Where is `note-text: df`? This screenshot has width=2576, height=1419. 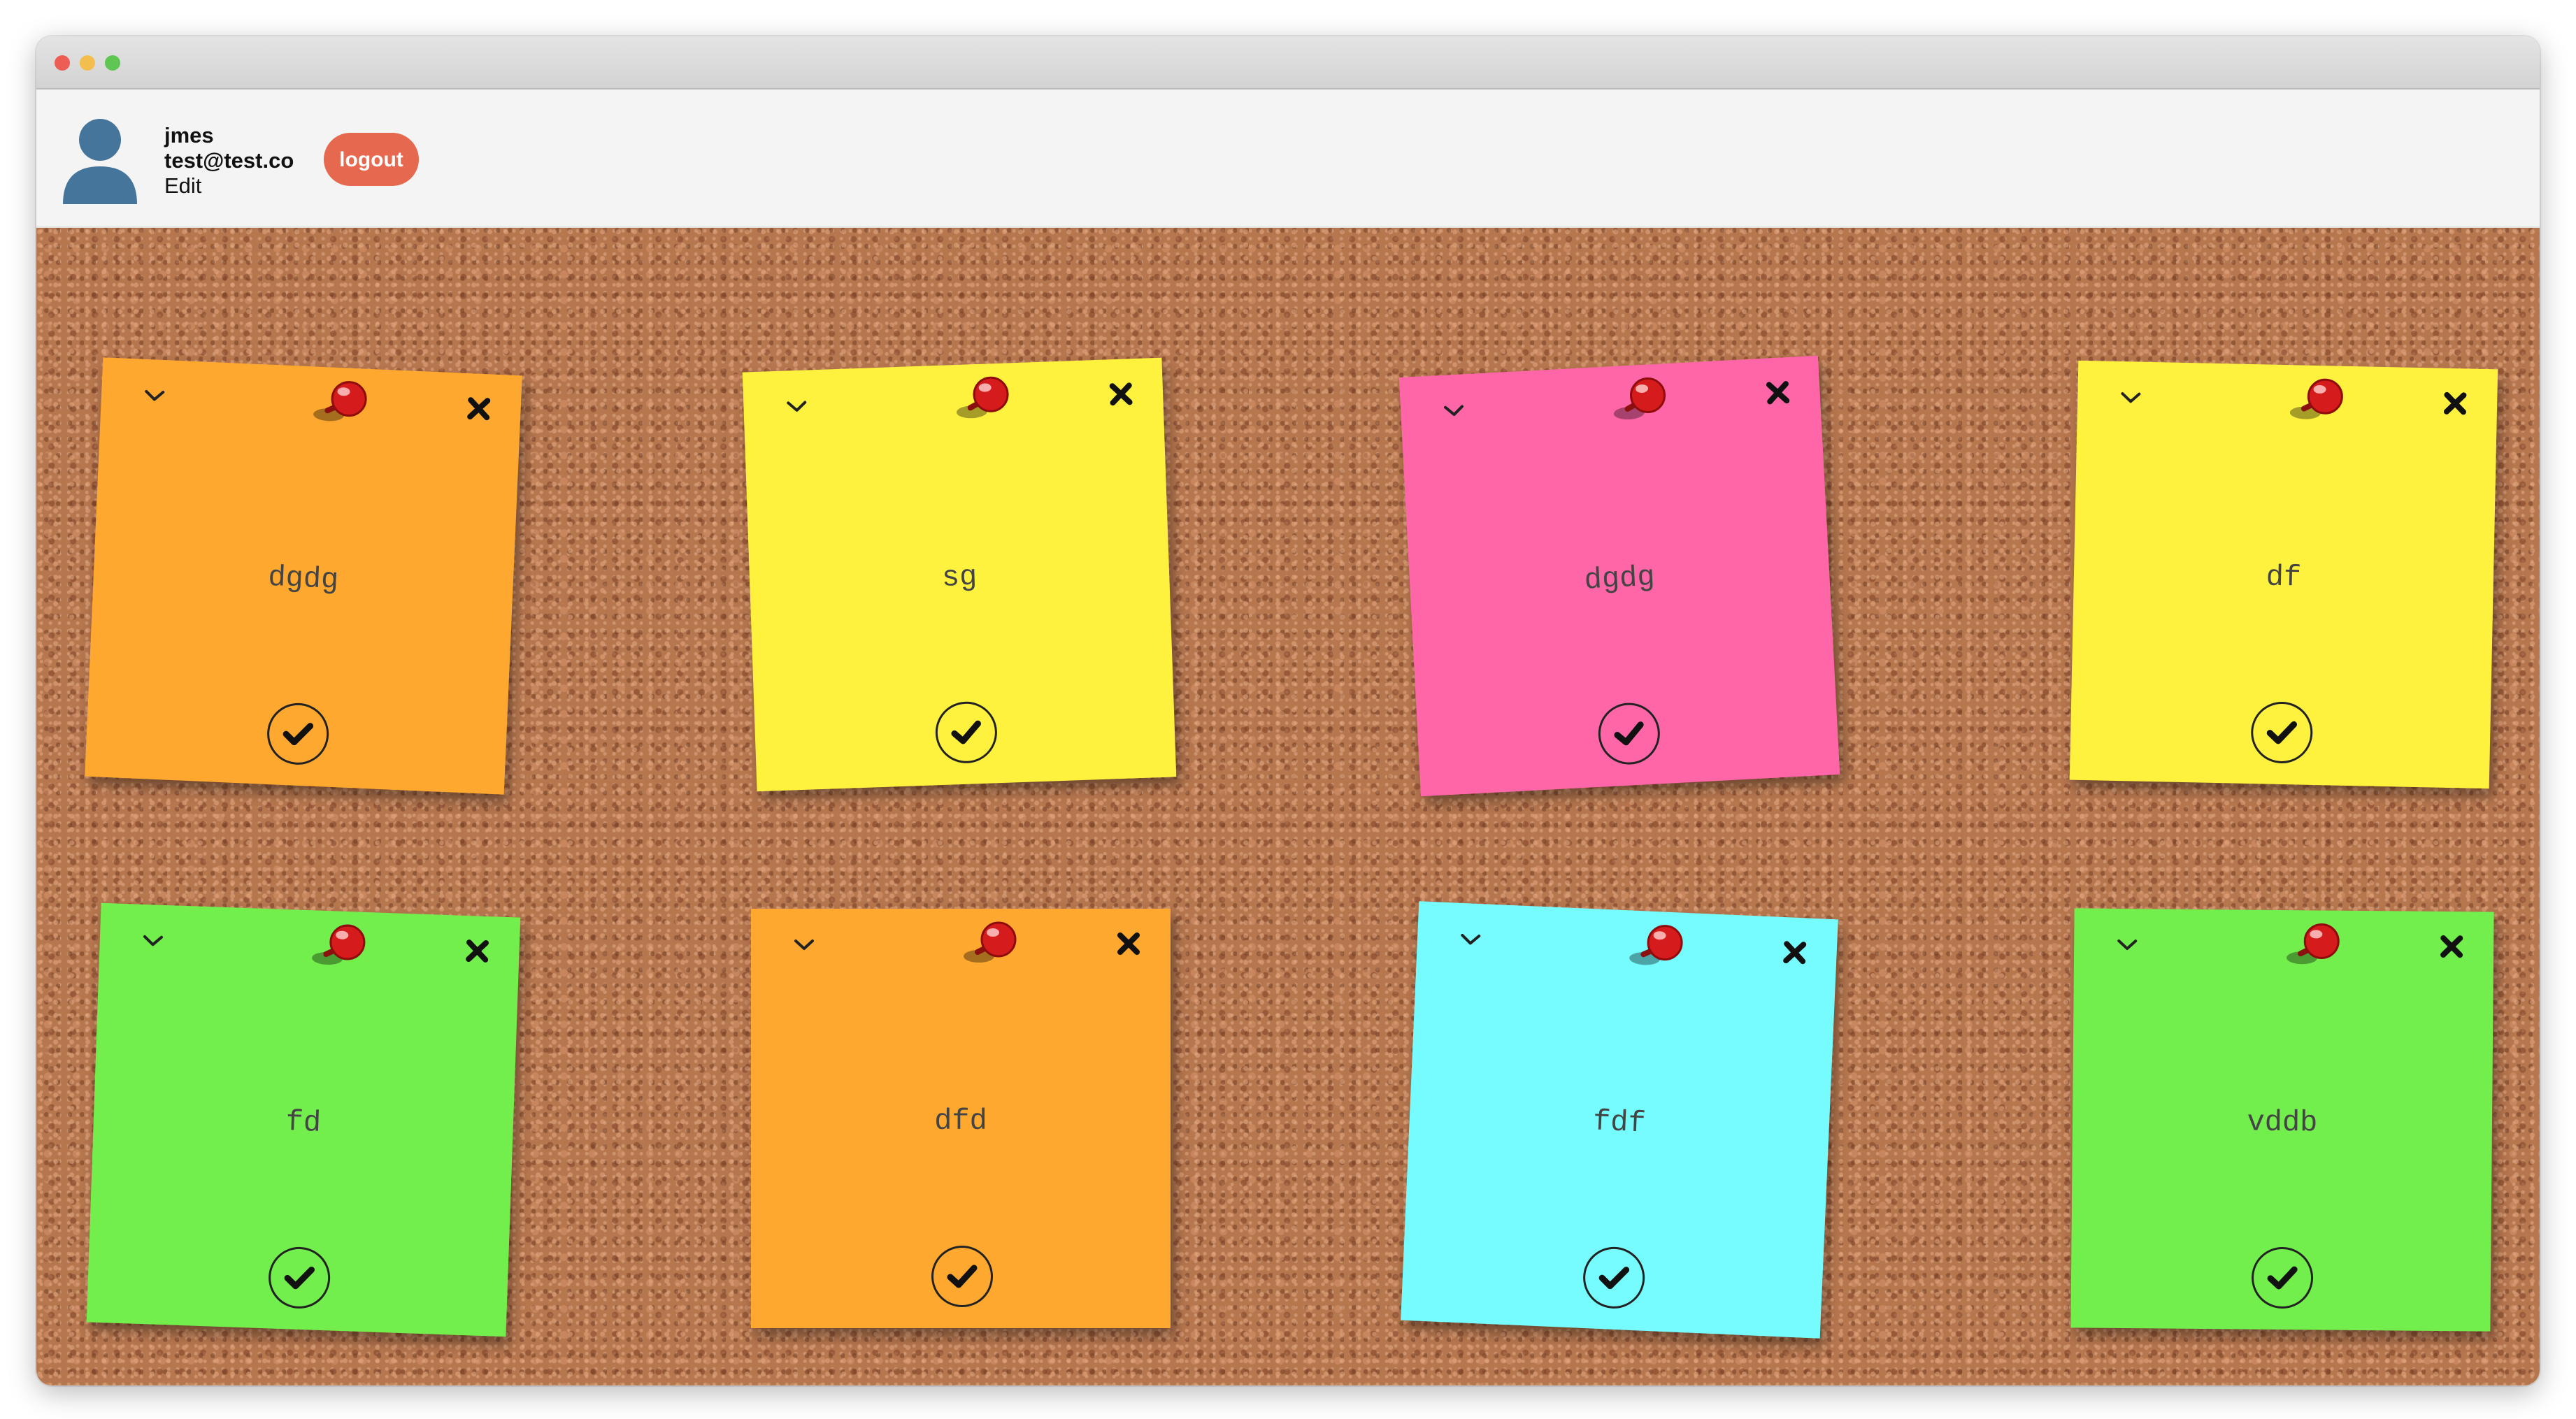
note-text: df is located at coordinates (2284, 577).